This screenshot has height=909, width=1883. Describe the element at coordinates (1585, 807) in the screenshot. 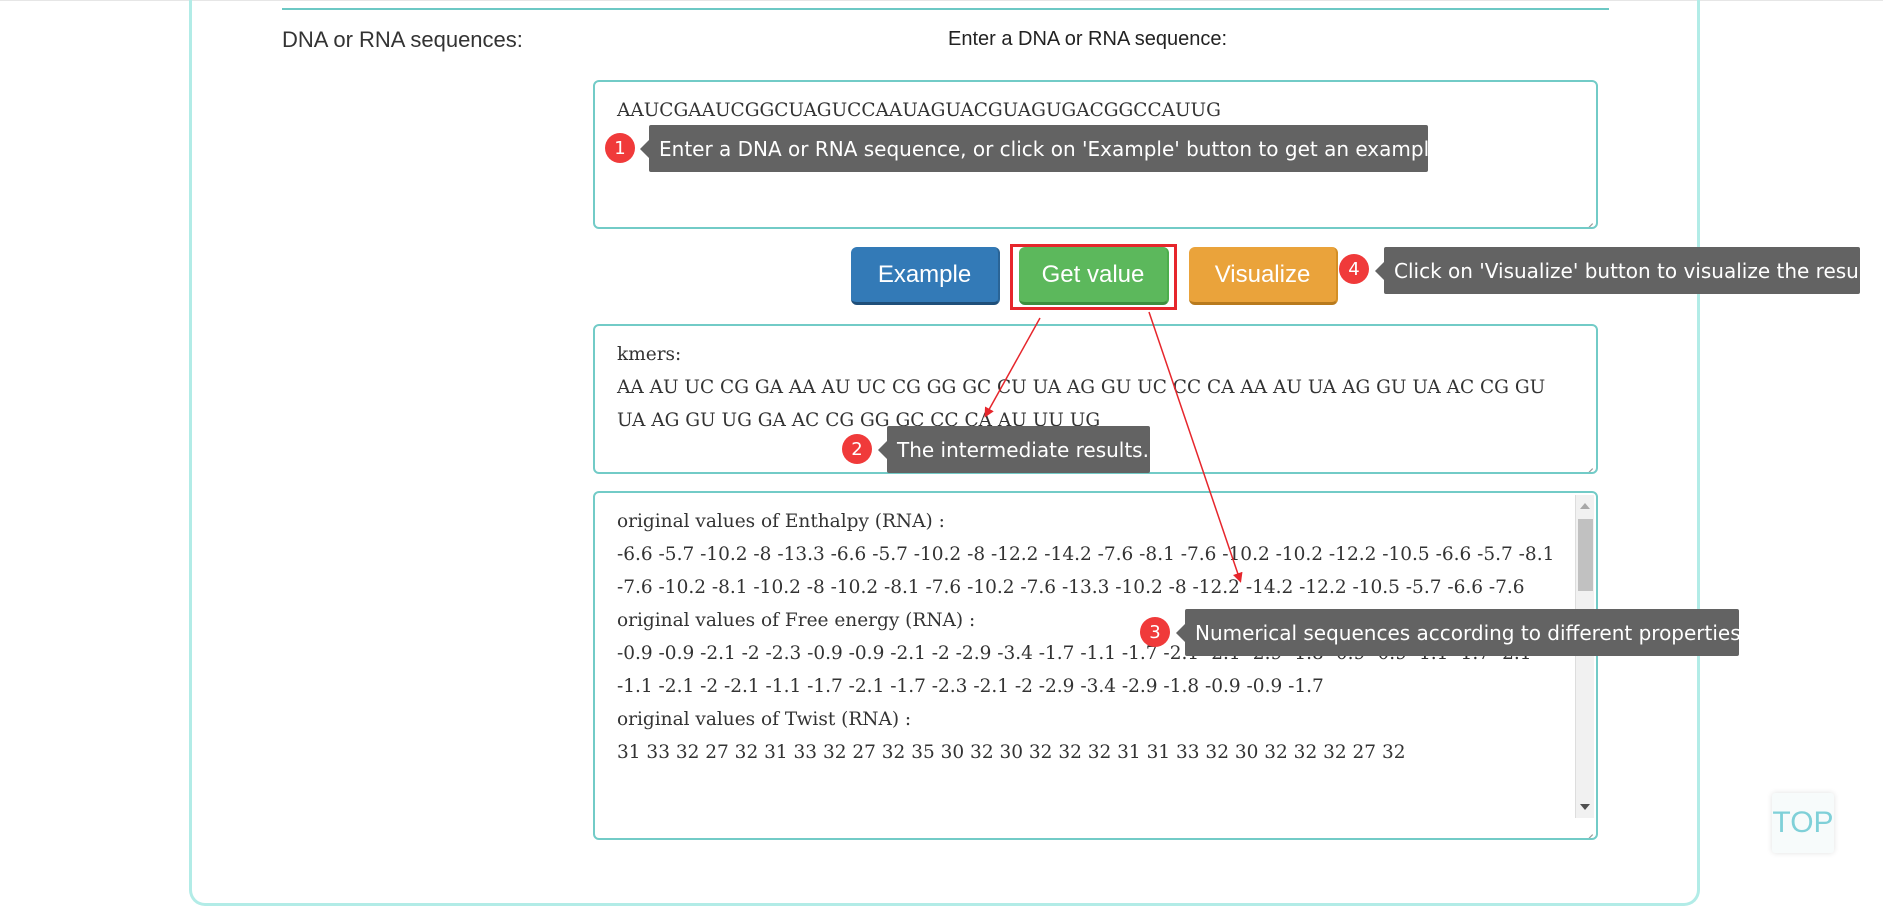

I see `scroll-down-icon` at that location.